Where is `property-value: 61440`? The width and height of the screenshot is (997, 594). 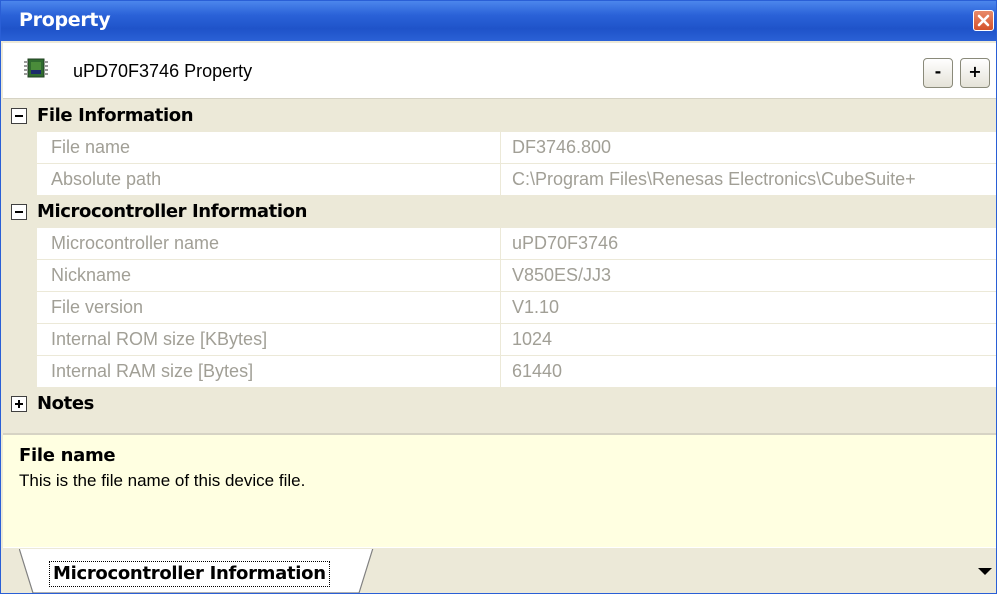 property-value: 61440 is located at coordinates (537, 371).